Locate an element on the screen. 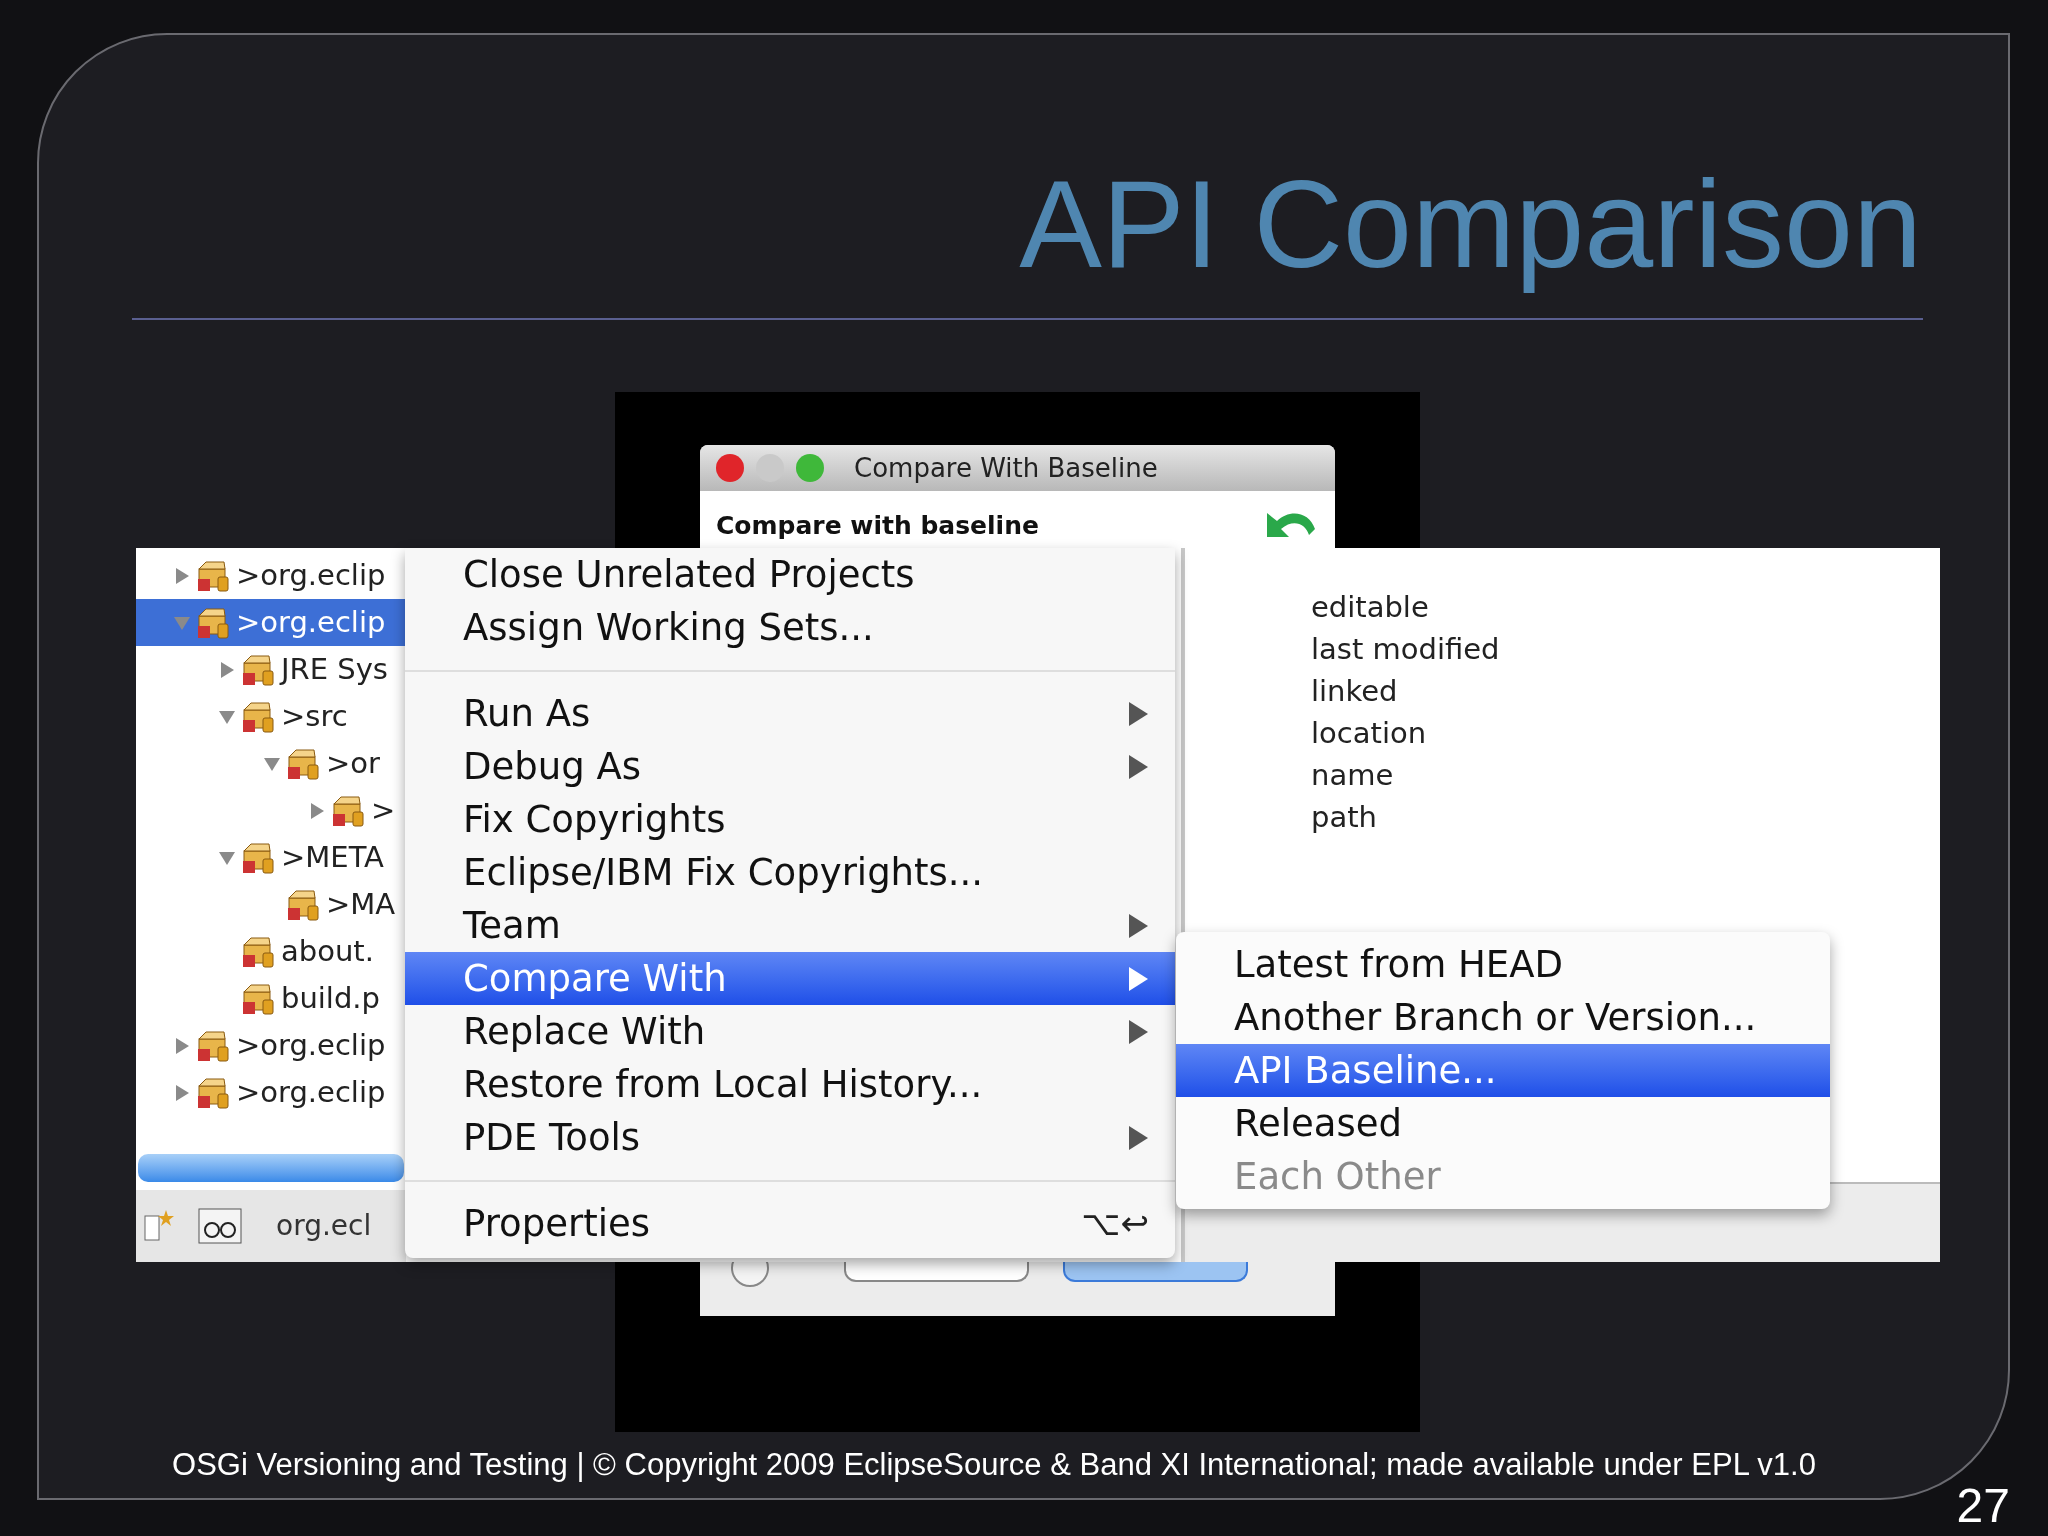  submenu-item: Released is located at coordinates (1503, 1123).